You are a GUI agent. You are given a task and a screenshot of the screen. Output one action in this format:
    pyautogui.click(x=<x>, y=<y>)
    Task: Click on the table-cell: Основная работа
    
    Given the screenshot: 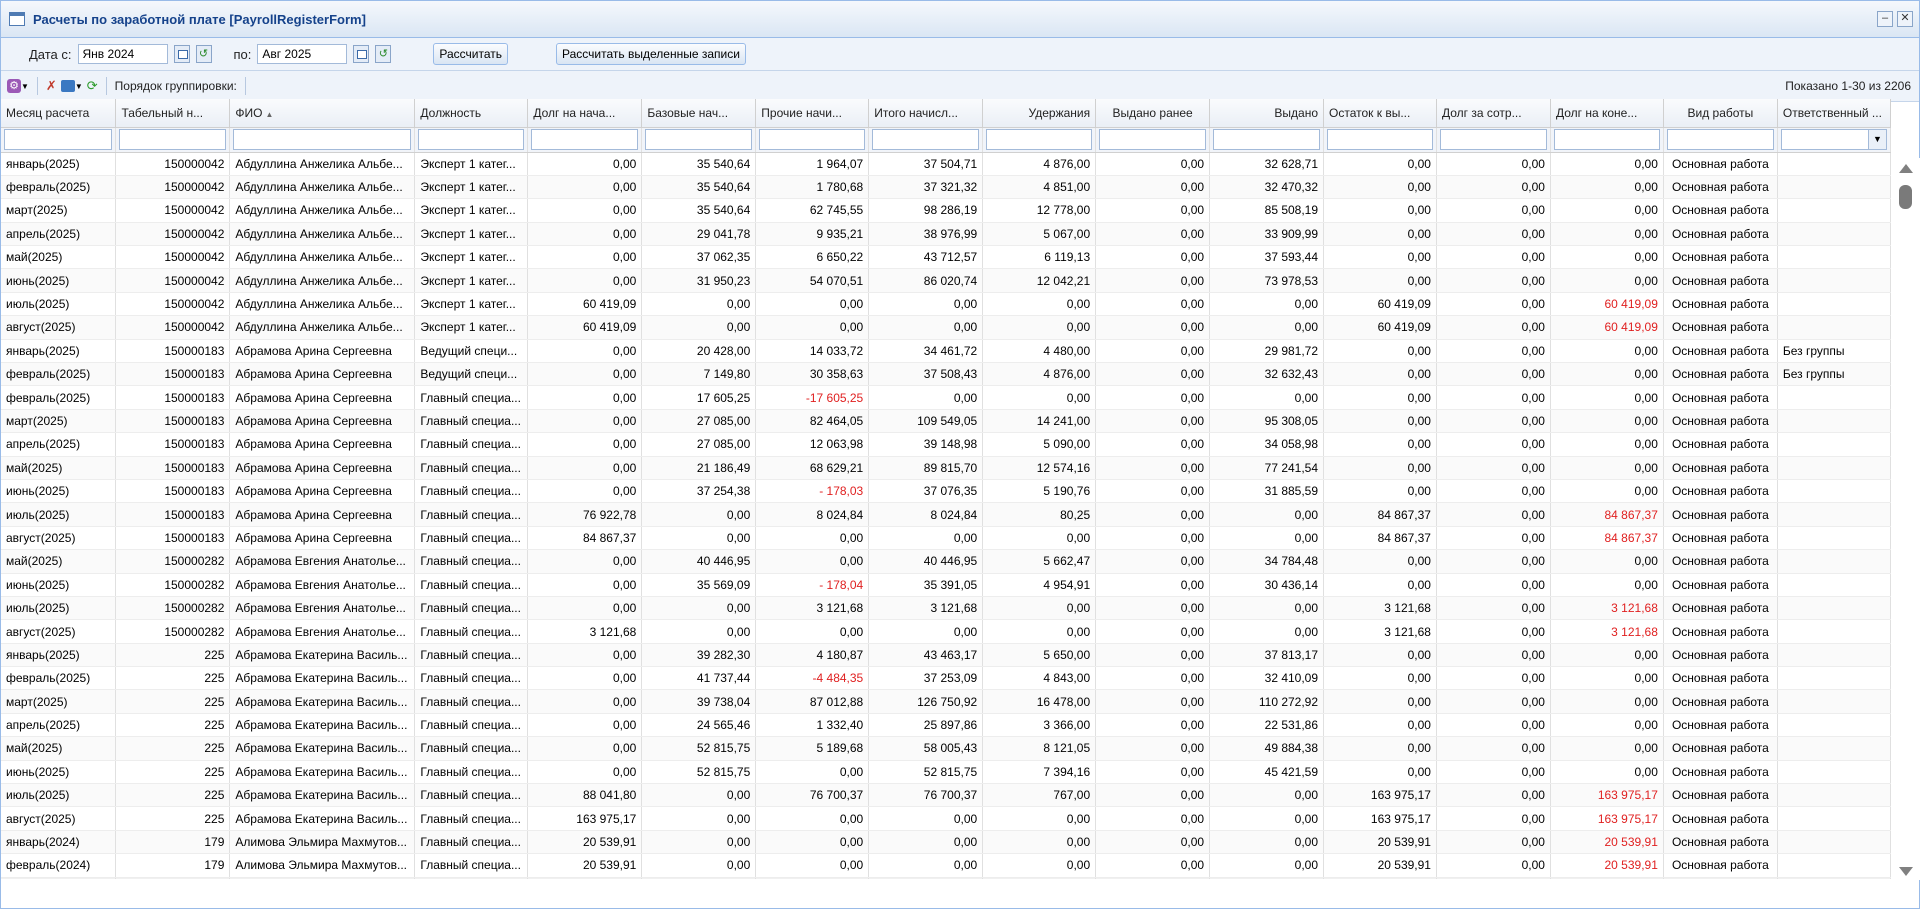 What is the action you would take?
    pyautogui.click(x=1720, y=748)
    